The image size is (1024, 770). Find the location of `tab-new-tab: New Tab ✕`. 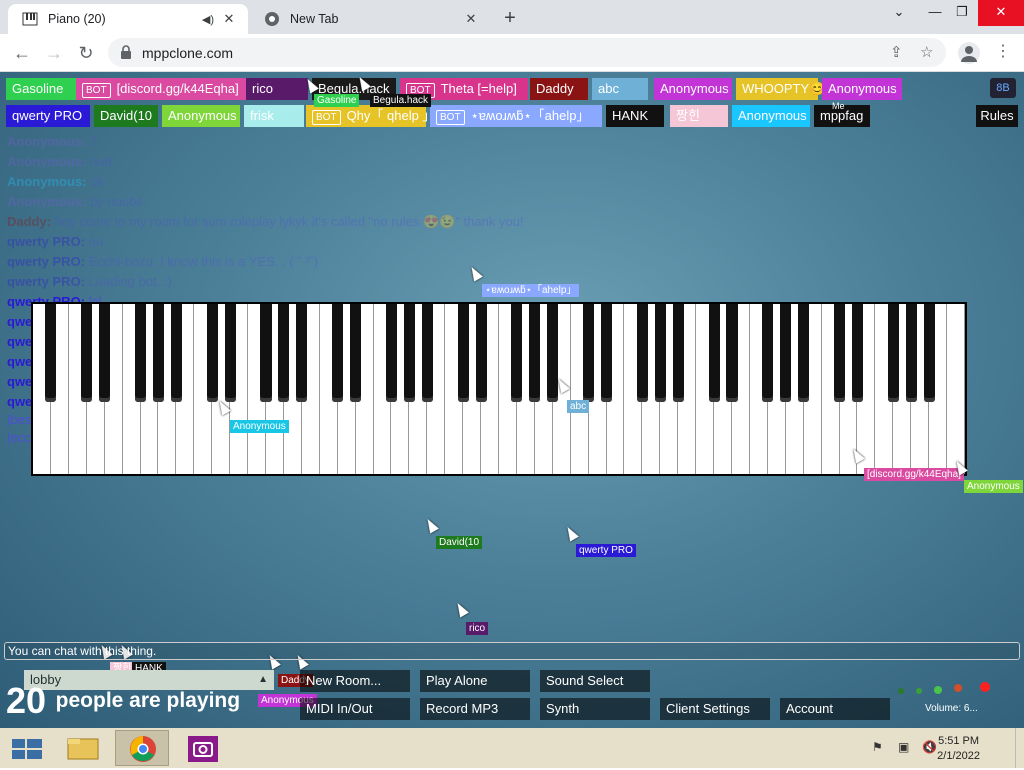

tab-new-tab: New Tab ✕ is located at coordinates (370, 19).